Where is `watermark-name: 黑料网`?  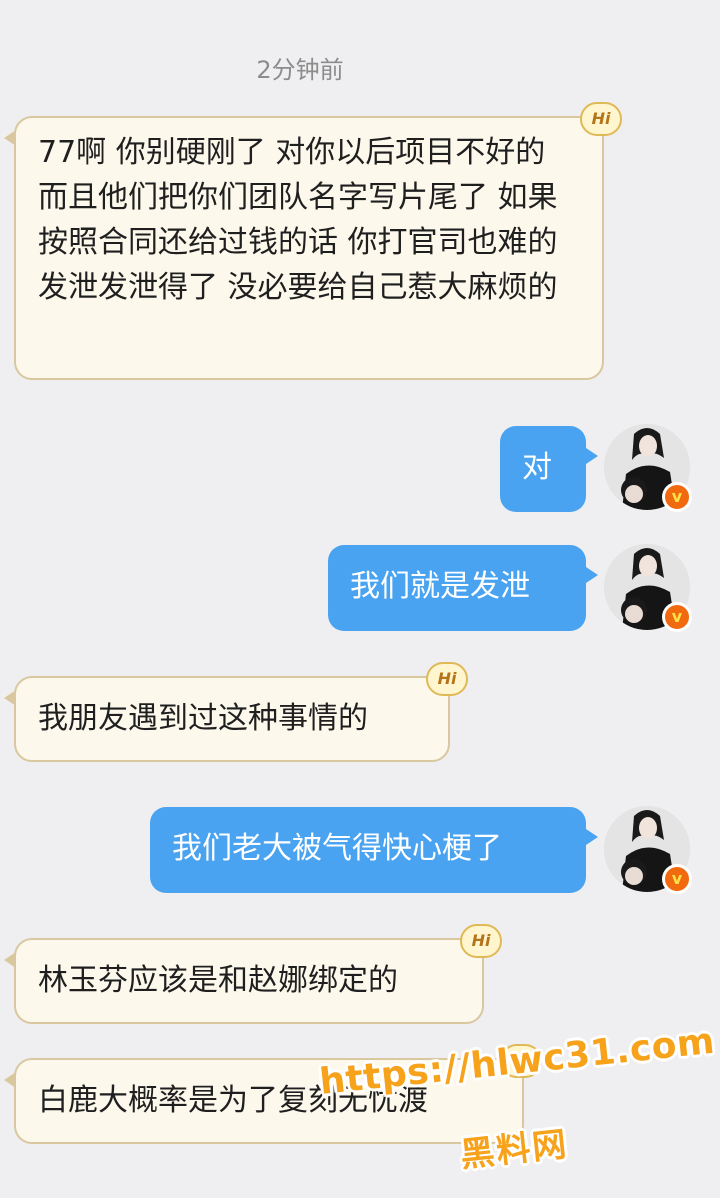 watermark-name: 黑料网 is located at coordinates (514, 1150).